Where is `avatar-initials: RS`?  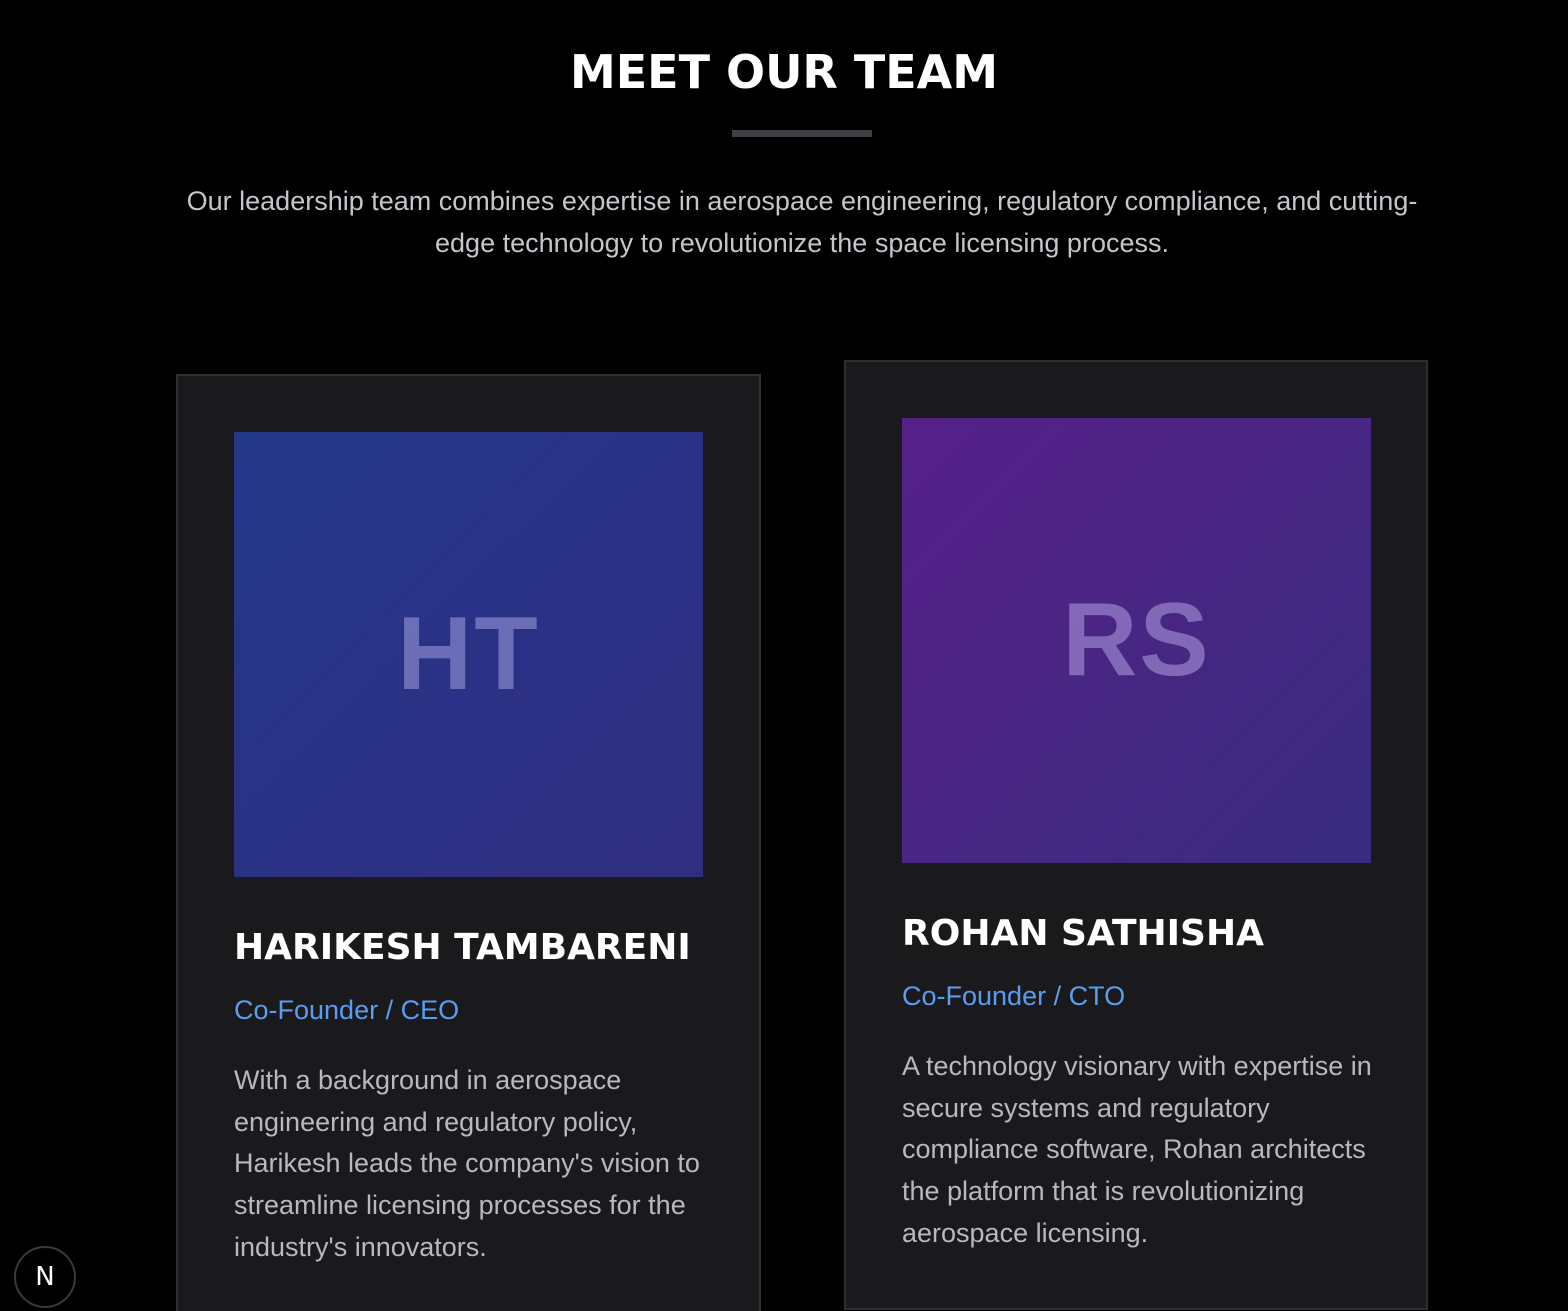 avatar-initials: RS is located at coordinates (1136, 640).